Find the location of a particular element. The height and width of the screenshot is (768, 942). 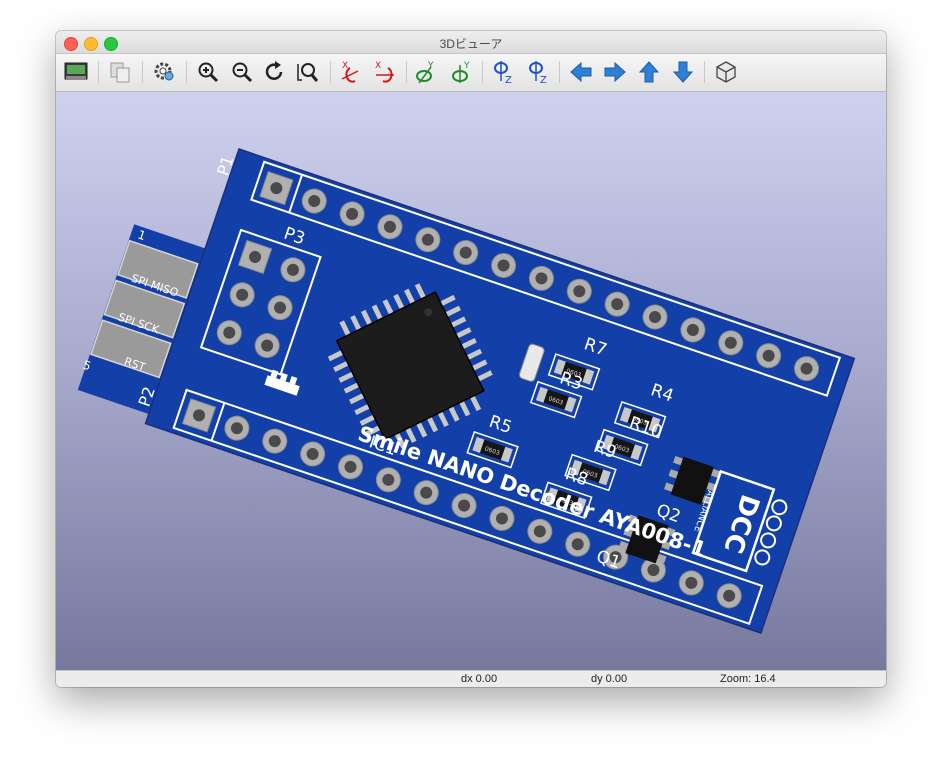

move-left-icon is located at coordinates (581, 72).